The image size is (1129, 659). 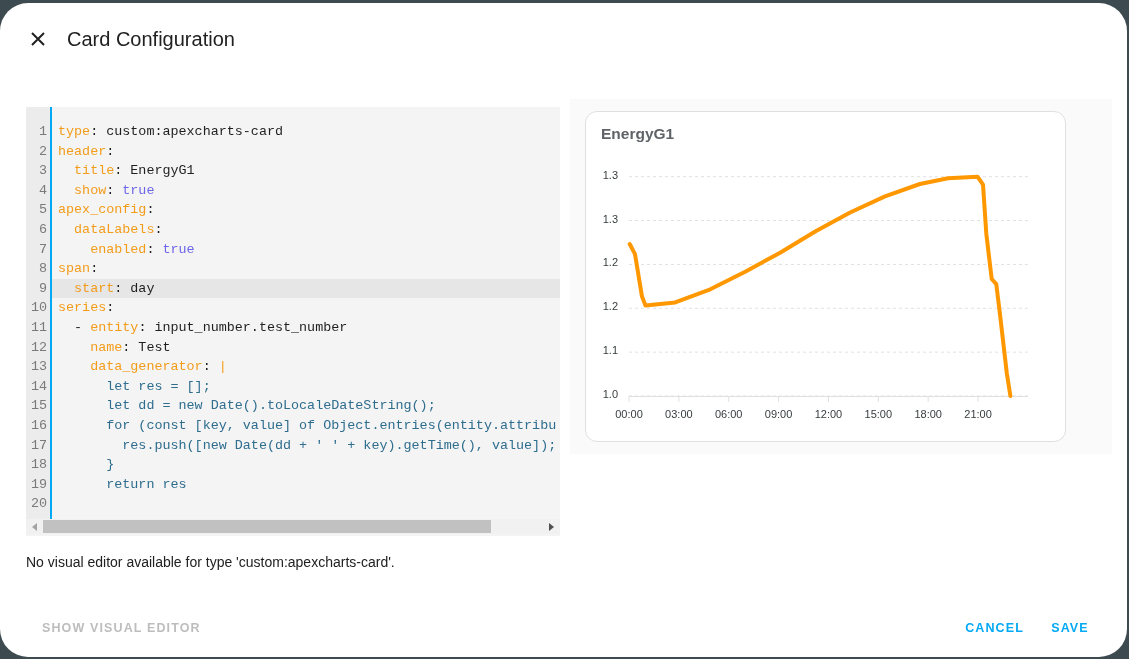 What do you see at coordinates (38, 504) in the screenshot?
I see `line-number: 20` at bounding box center [38, 504].